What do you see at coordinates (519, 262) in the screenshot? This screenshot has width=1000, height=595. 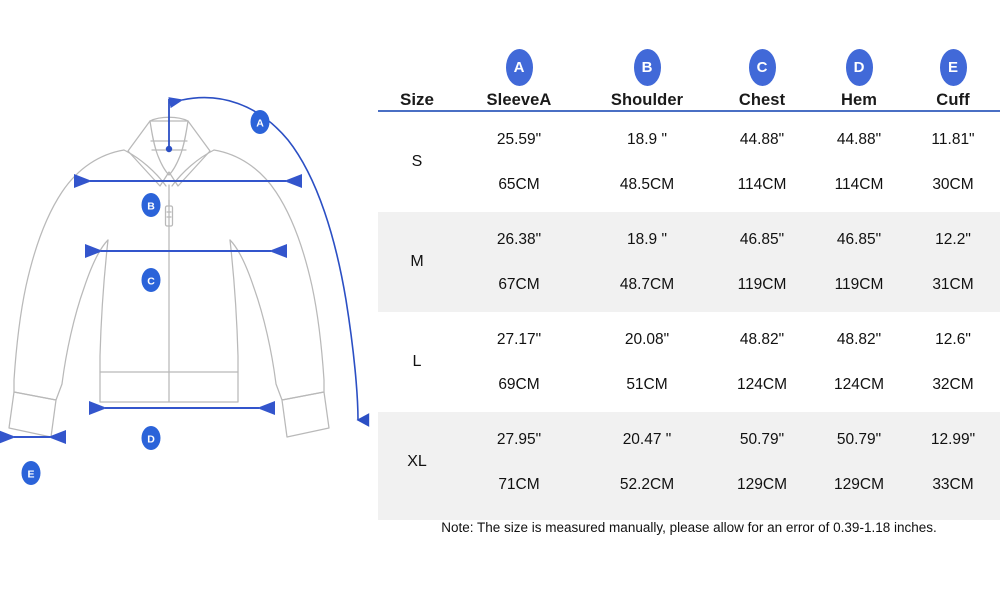 I see `cell-sleevea: 26.38" 67CM` at bounding box center [519, 262].